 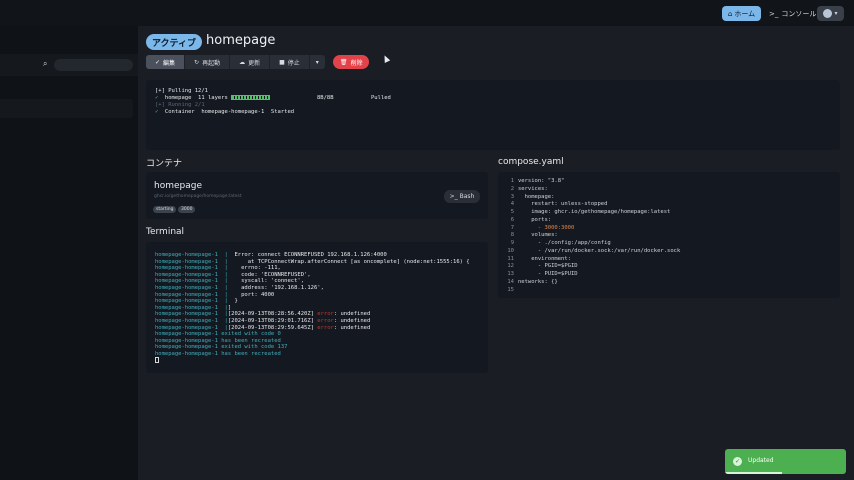 I want to click on more-actions-dropdown: ▾, so click(x=317, y=62).